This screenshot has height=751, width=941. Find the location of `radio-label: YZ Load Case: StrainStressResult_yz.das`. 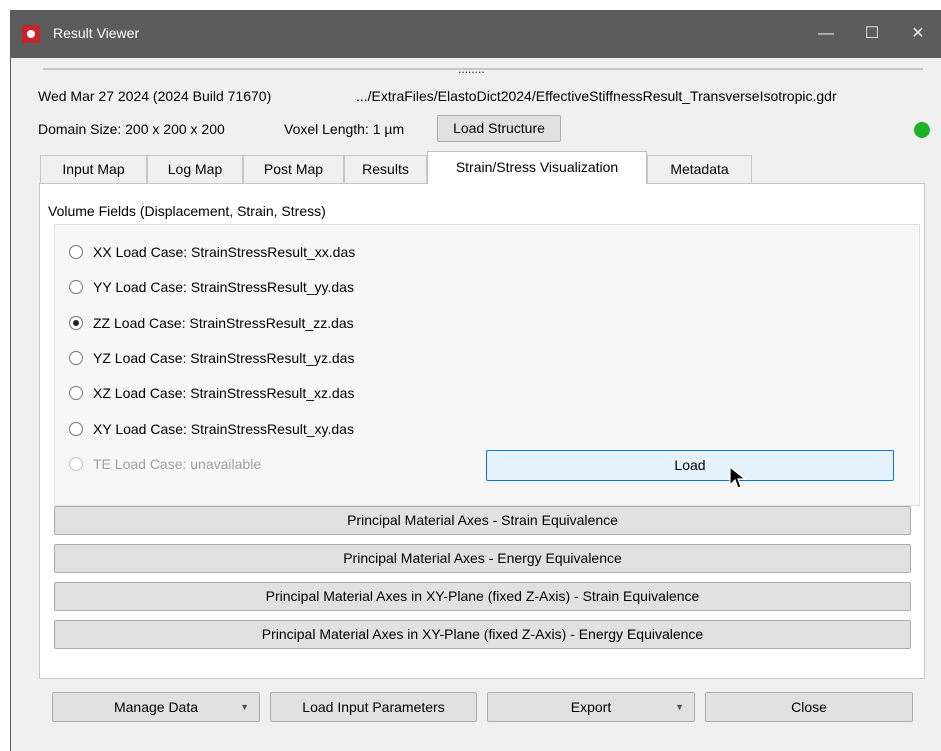

radio-label: YZ Load Case: StrainStressResult_yz.das is located at coordinates (224, 358).